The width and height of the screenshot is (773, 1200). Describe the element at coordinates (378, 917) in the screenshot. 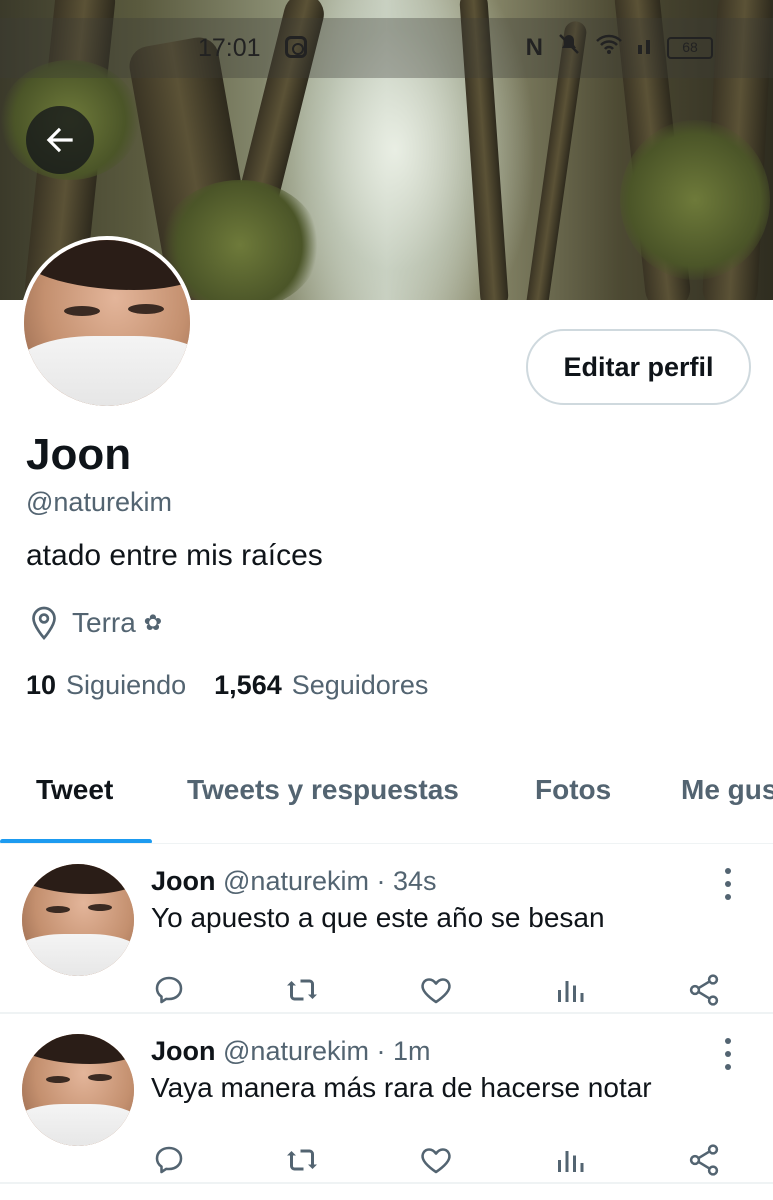

I see `tweet-text: Yo apuesto a que este año se besan` at that location.